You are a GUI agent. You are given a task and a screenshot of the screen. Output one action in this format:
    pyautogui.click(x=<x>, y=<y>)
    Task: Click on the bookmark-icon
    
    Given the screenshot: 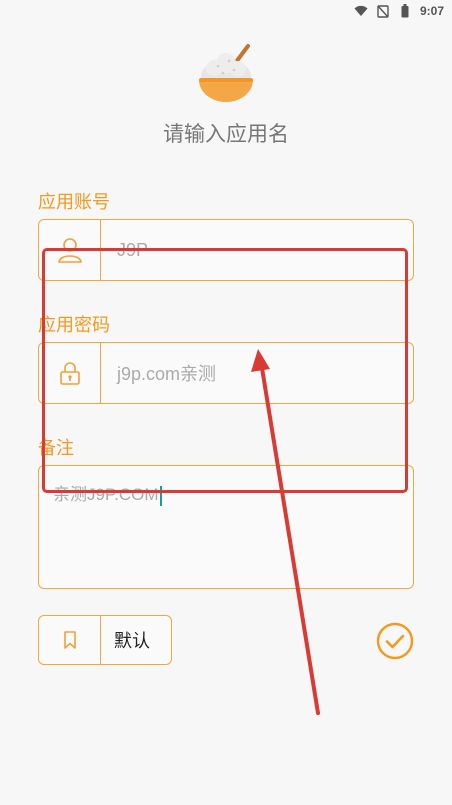 What is the action you would take?
    pyautogui.click(x=70, y=640)
    